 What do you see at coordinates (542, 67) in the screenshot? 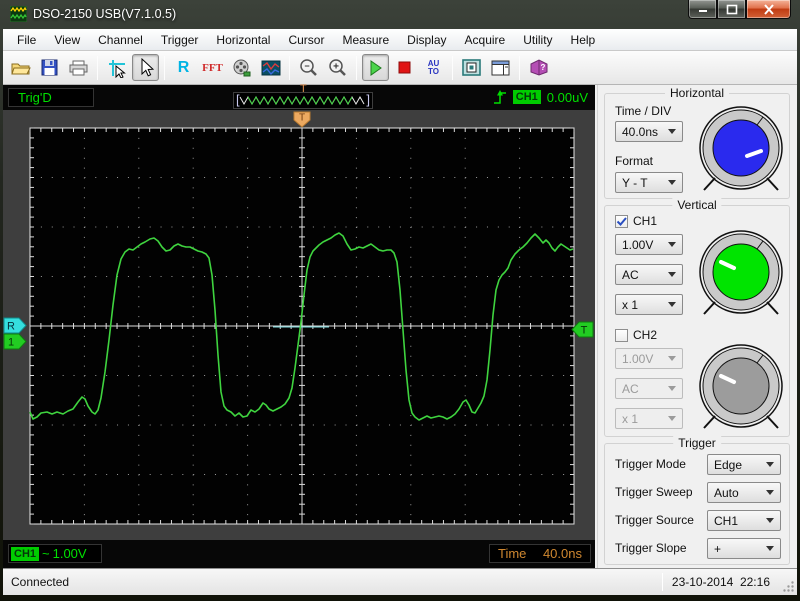
I see `question-glyph: ?` at bounding box center [542, 67].